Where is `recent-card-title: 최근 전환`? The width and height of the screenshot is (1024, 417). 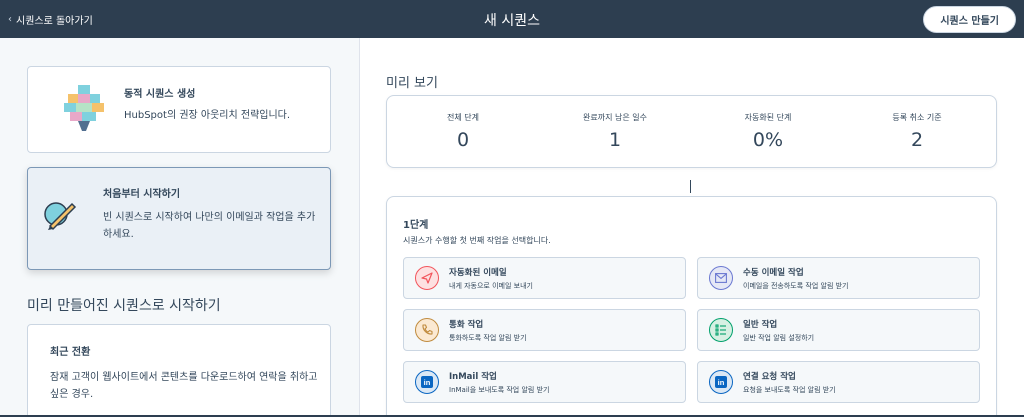 recent-card-title: 최근 전환 is located at coordinates (70, 352).